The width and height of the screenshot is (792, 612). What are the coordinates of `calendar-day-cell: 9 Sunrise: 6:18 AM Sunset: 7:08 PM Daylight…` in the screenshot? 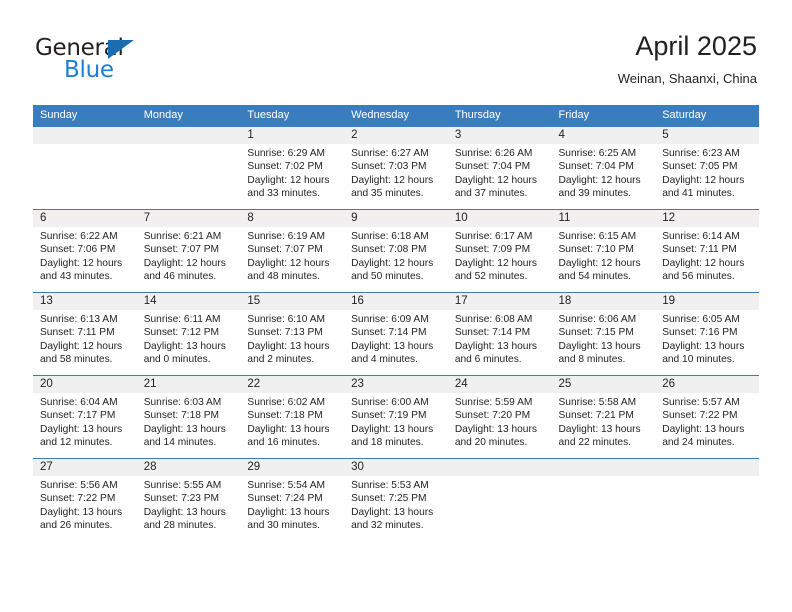 It's located at (396, 251).